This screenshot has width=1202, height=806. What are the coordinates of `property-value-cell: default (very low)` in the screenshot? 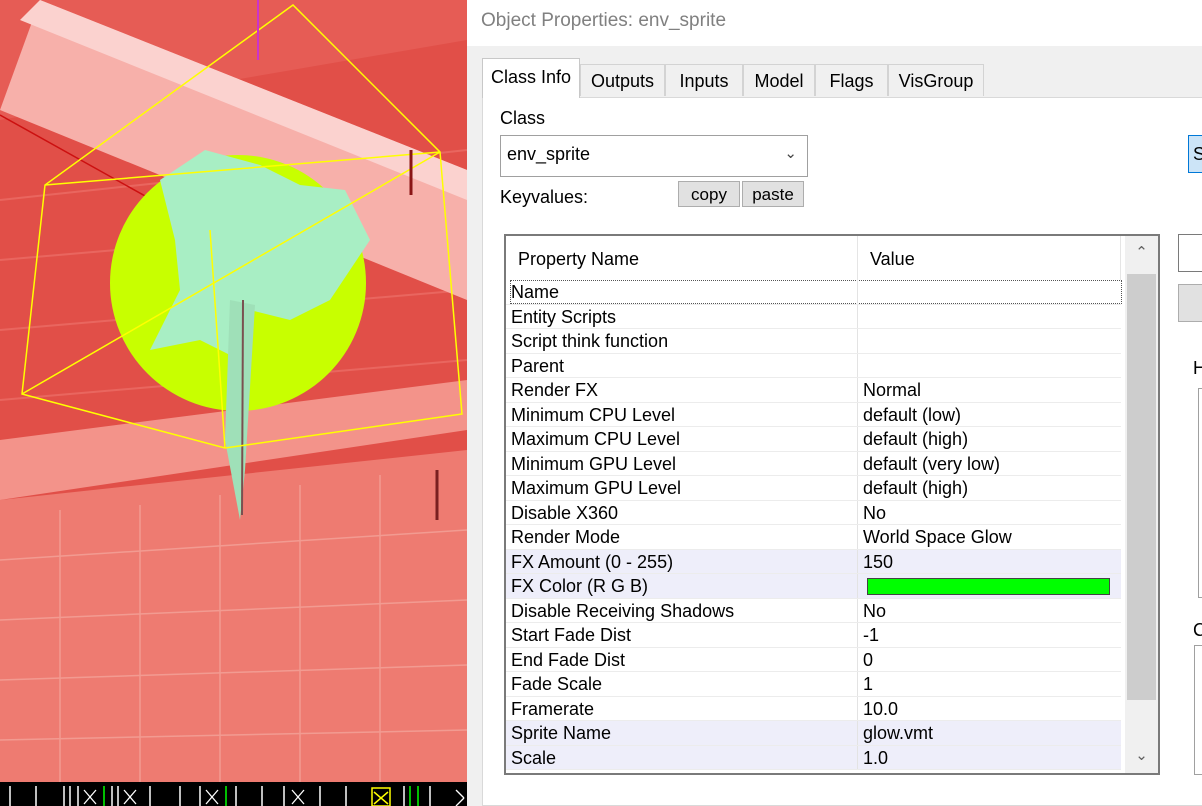 It's located at (931, 464).